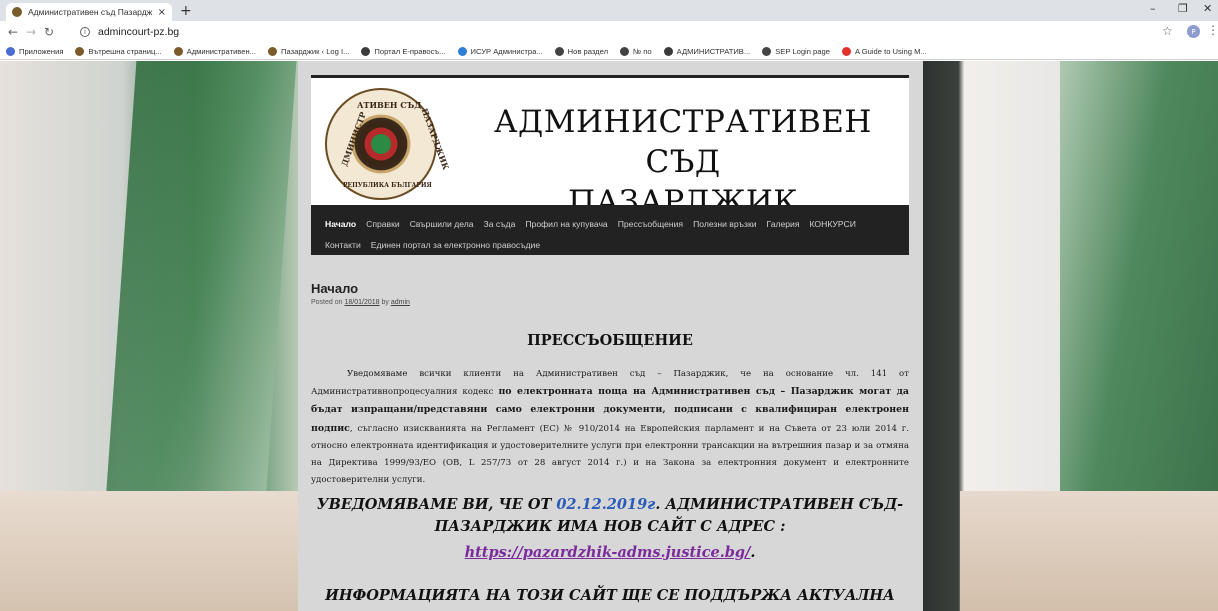  What do you see at coordinates (138, 32) in the screenshot?
I see `url-text: admincourt-pz.bg` at bounding box center [138, 32].